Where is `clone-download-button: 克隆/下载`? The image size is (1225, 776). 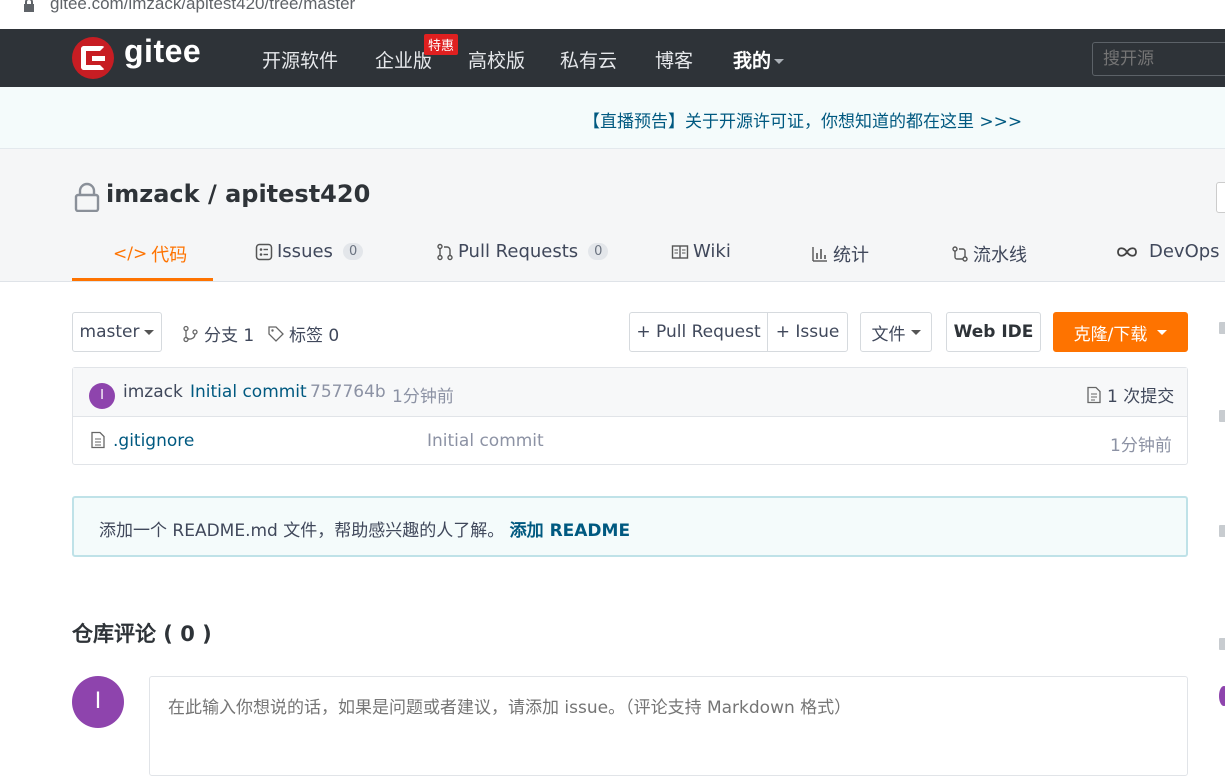 clone-download-button: 克隆/下载 is located at coordinates (1120, 332).